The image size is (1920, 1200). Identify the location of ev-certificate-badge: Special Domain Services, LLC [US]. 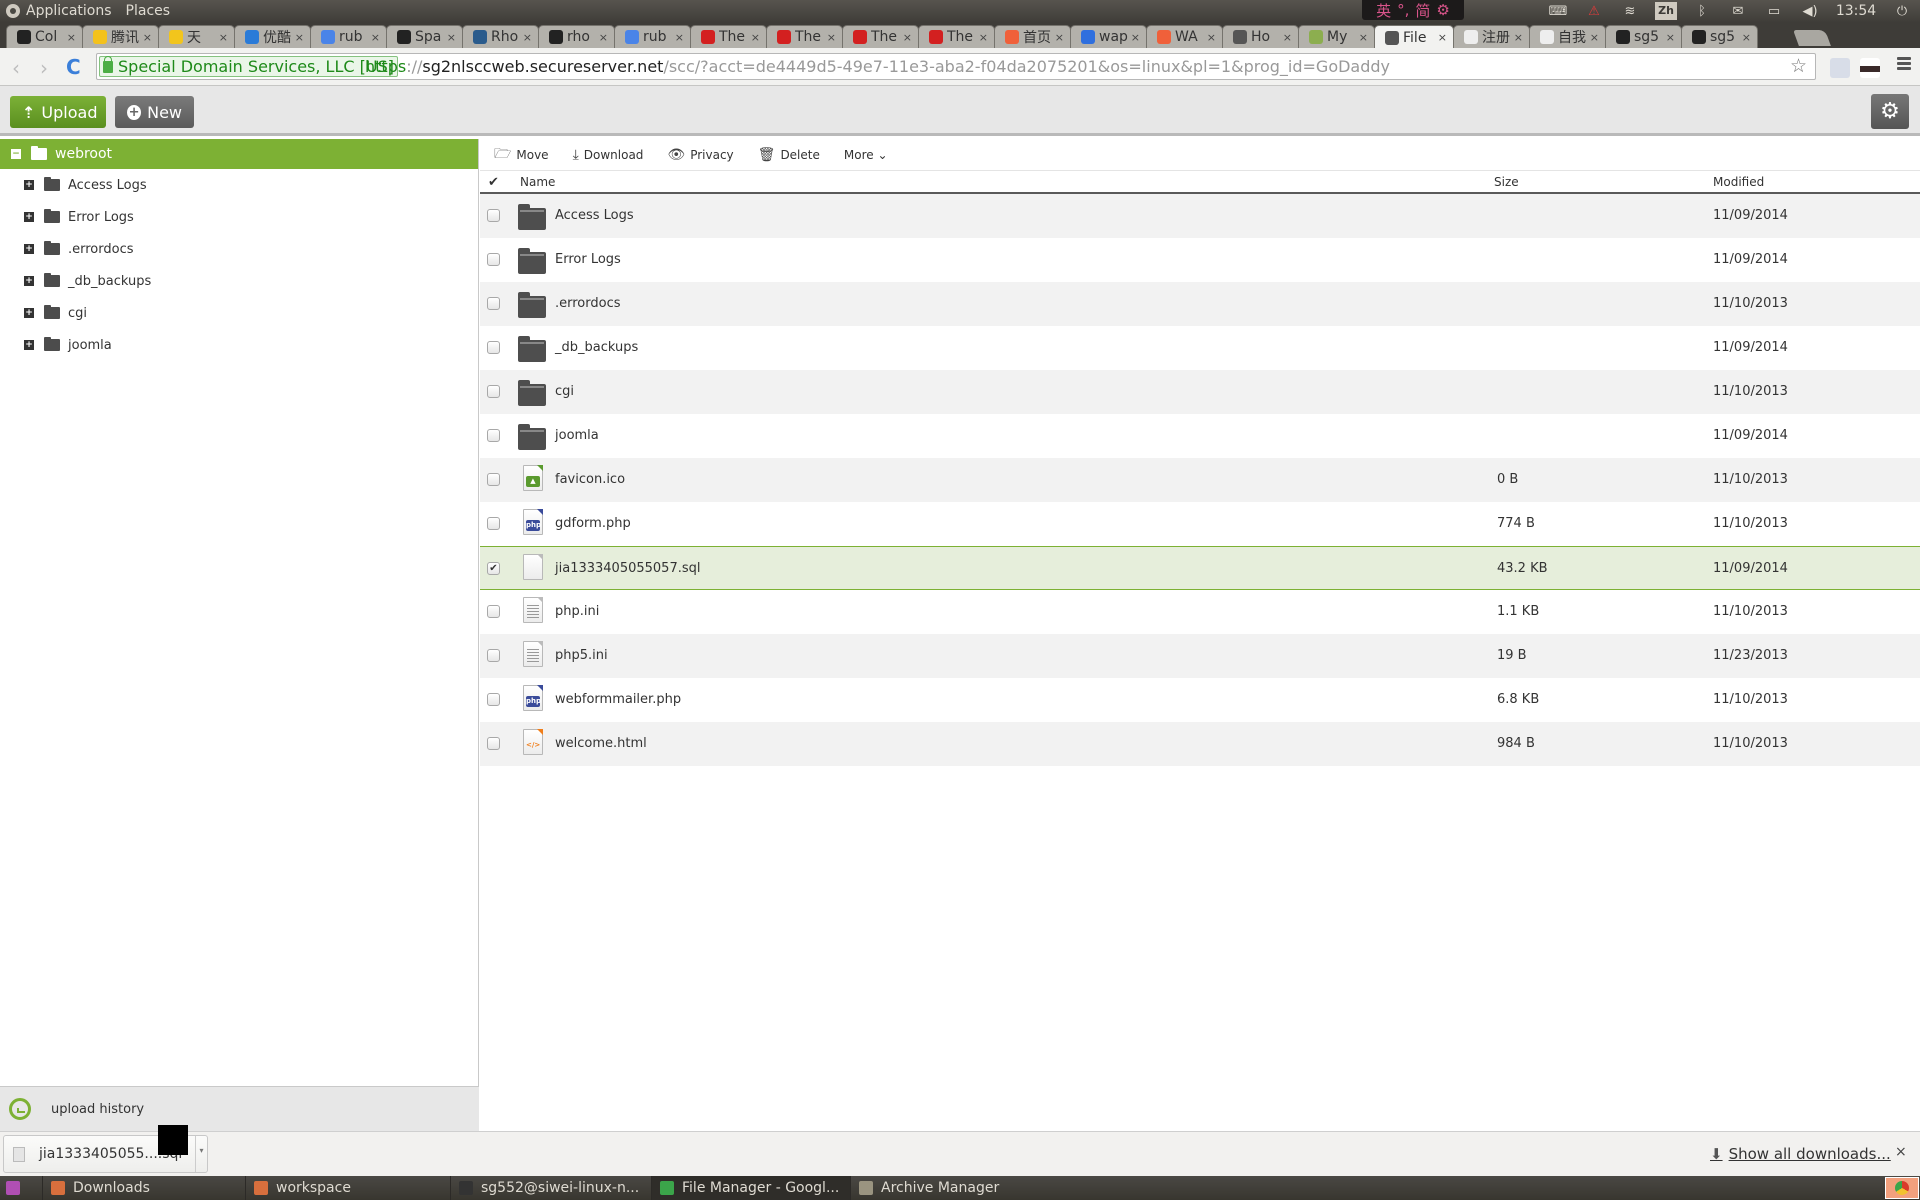
(248, 66).